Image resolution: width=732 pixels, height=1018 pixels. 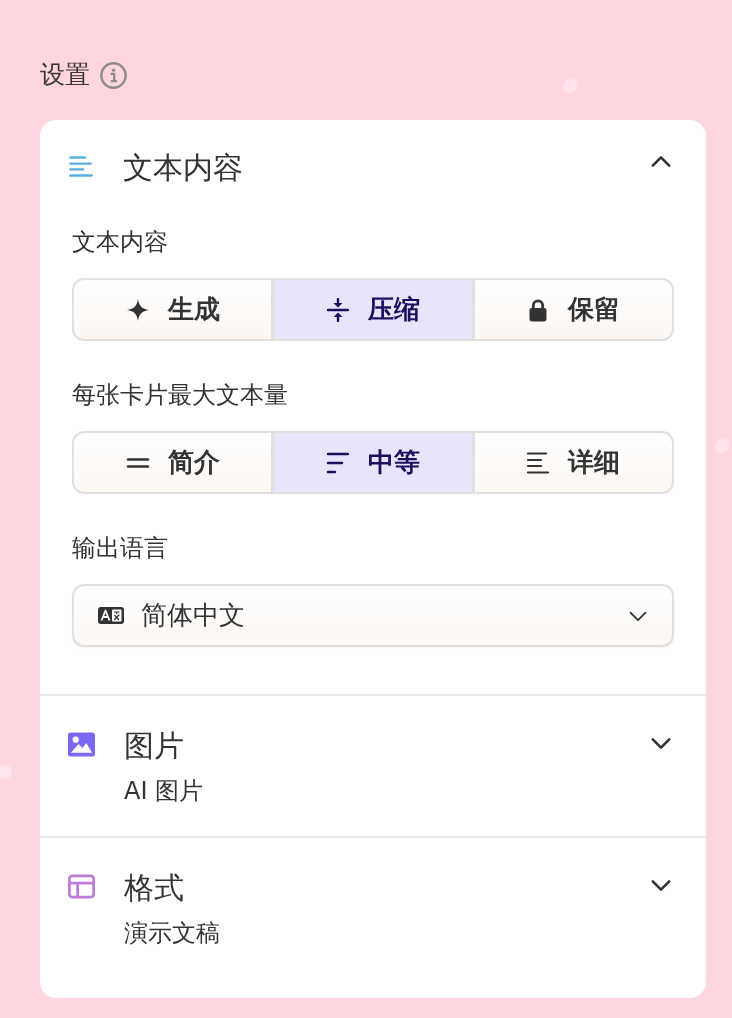 What do you see at coordinates (120, 242) in the screenshot?
I see `field-label: 文本内容` at bounding box center [120, 242].